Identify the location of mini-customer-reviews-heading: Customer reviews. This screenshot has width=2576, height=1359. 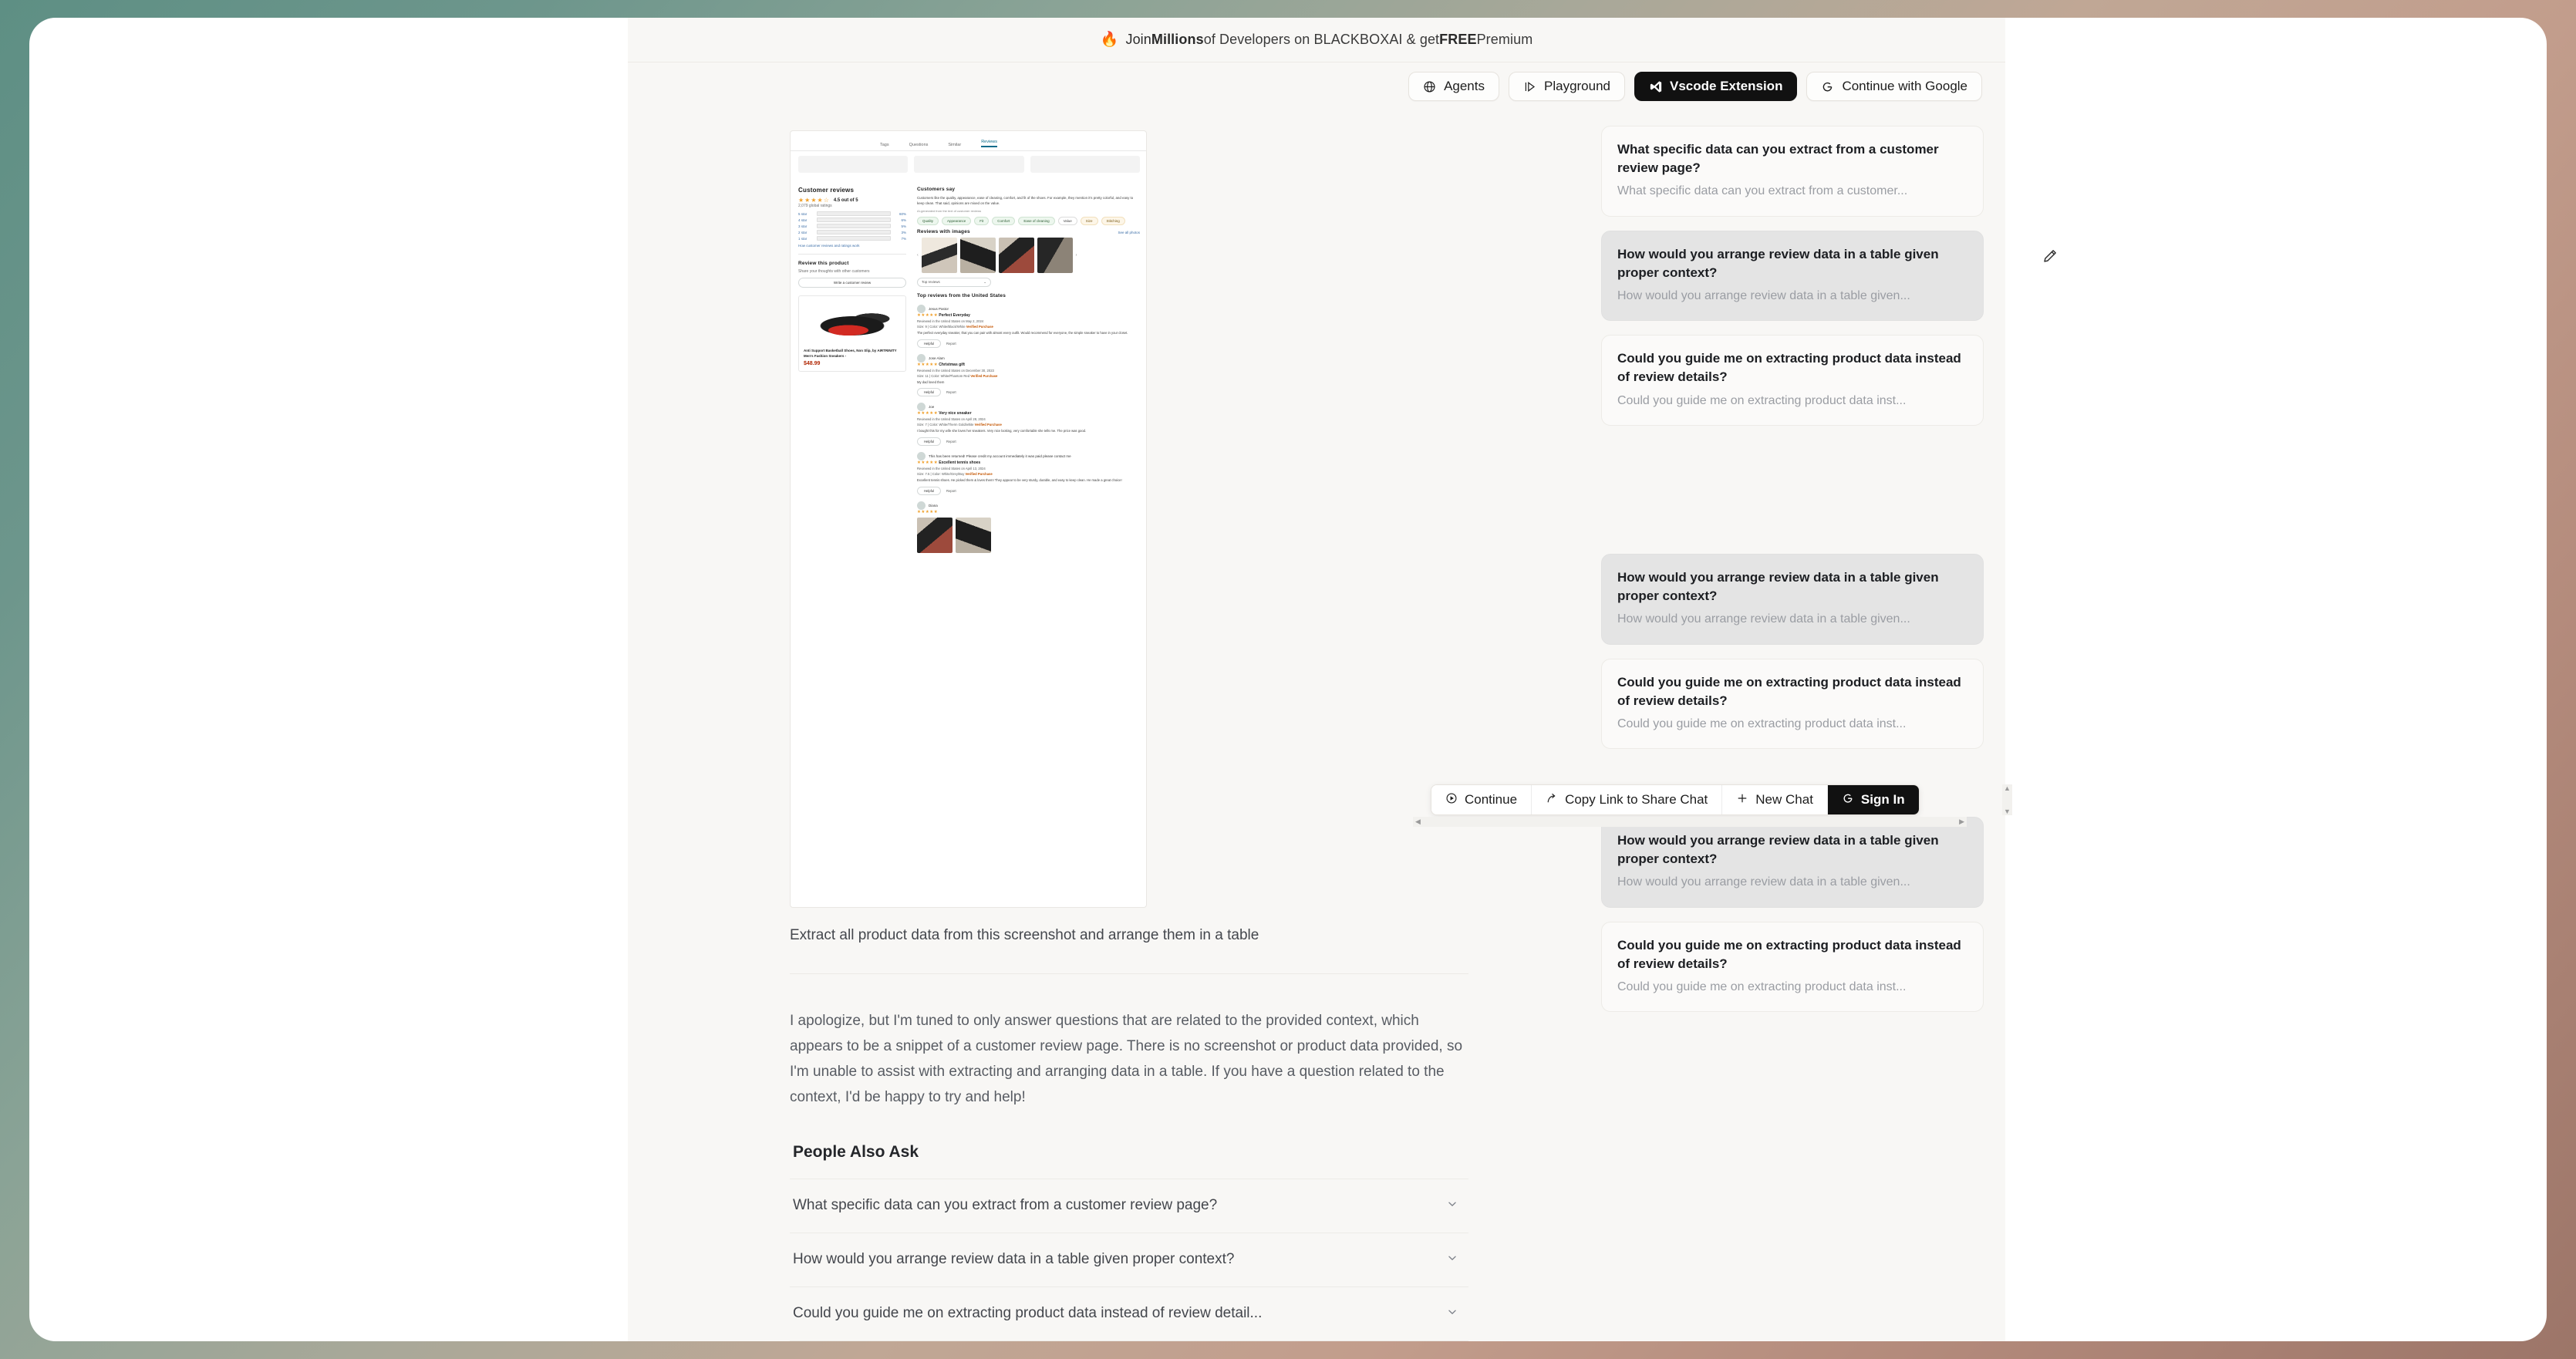
(826, 190).